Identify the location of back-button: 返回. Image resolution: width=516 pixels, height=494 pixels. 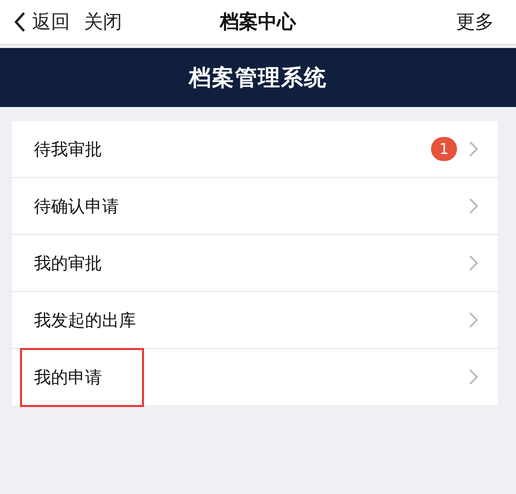
(42, 22).